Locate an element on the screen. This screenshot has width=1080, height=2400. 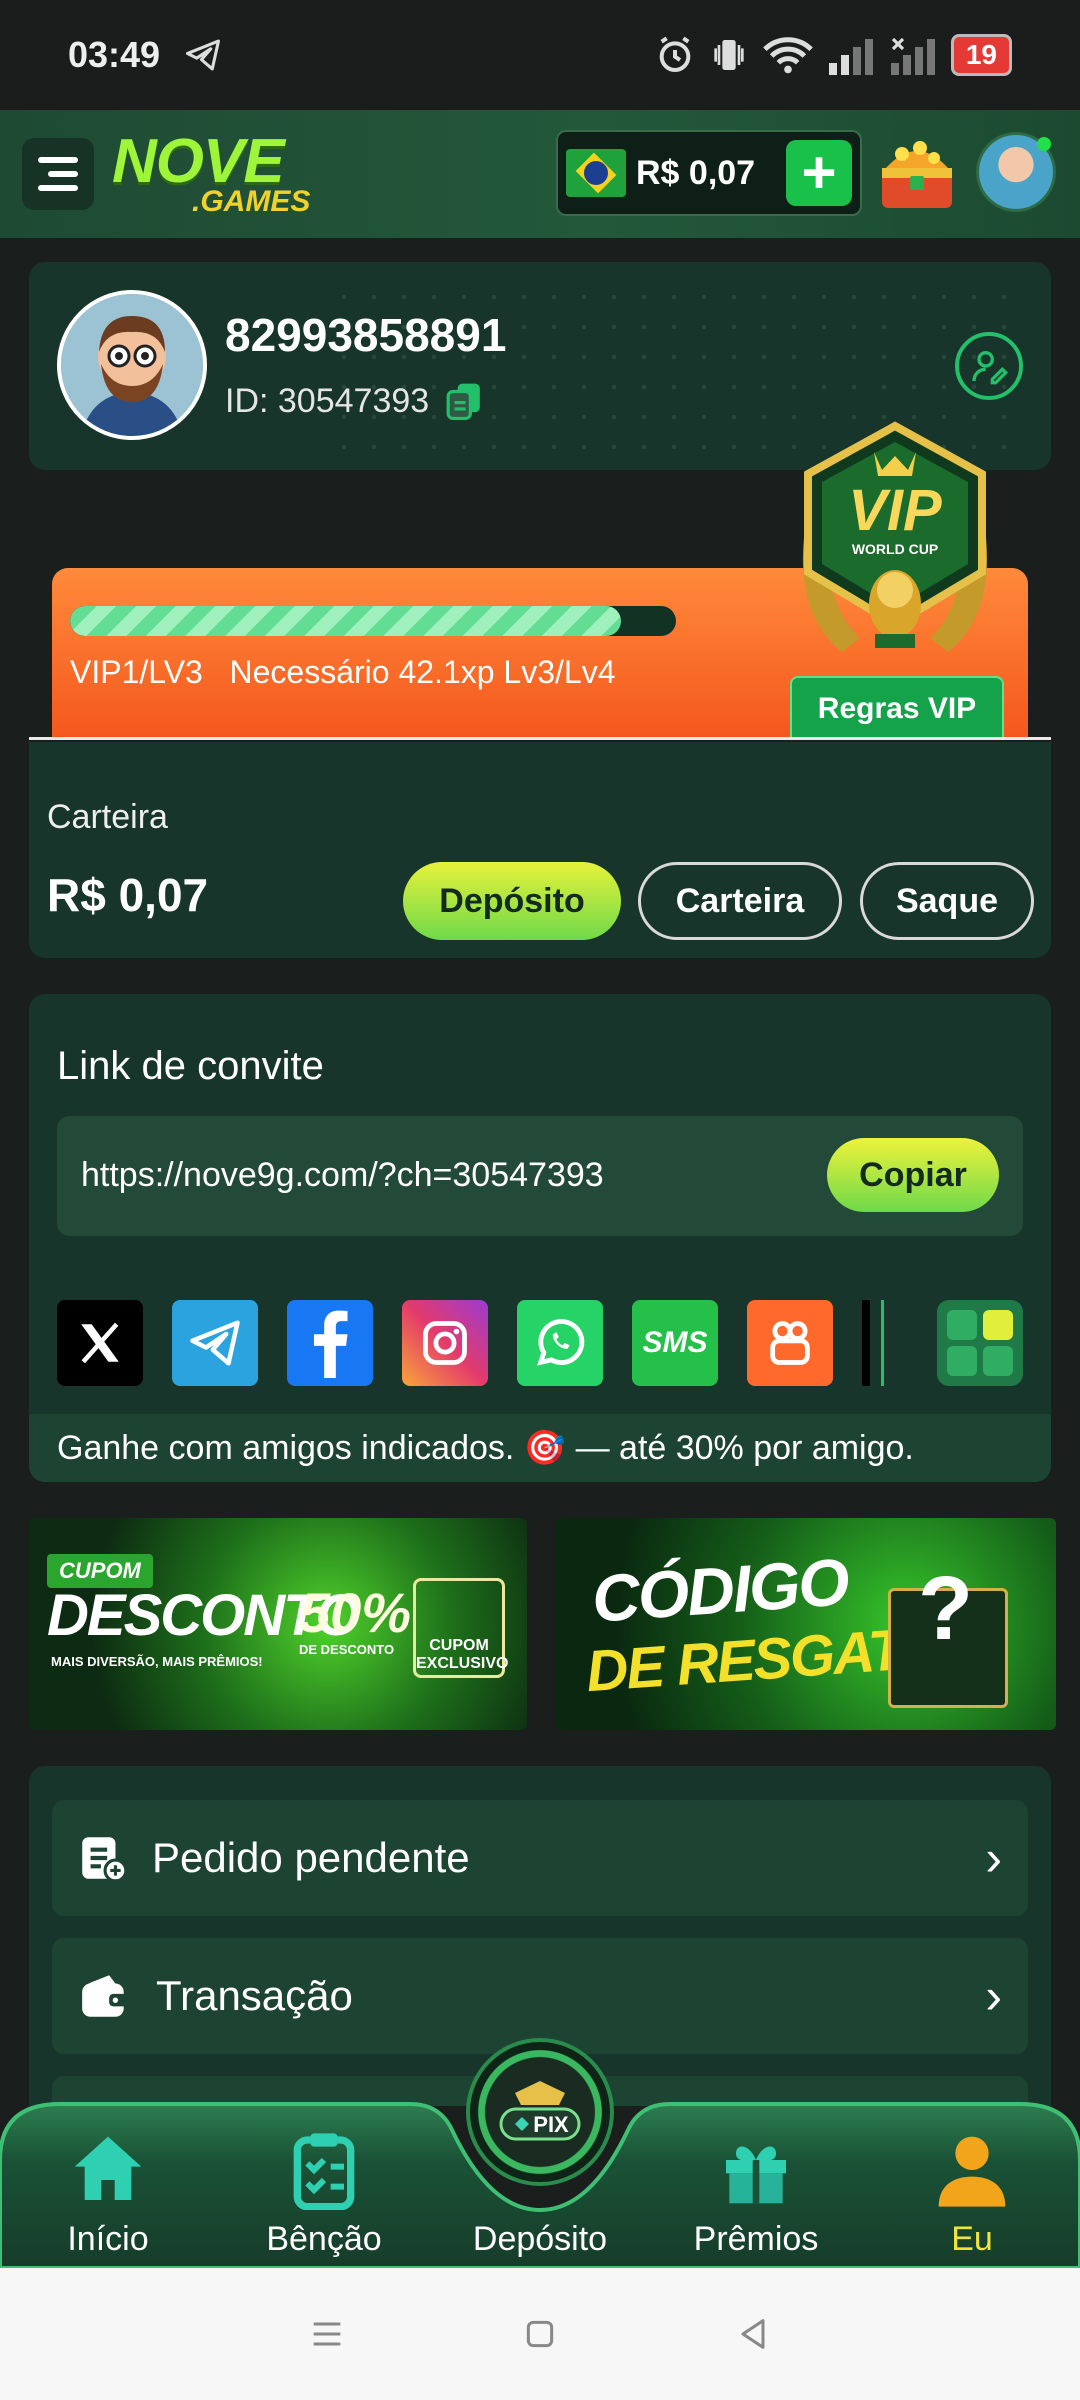
status-bar: 03:49 19 is located at coordinates (540, 55).